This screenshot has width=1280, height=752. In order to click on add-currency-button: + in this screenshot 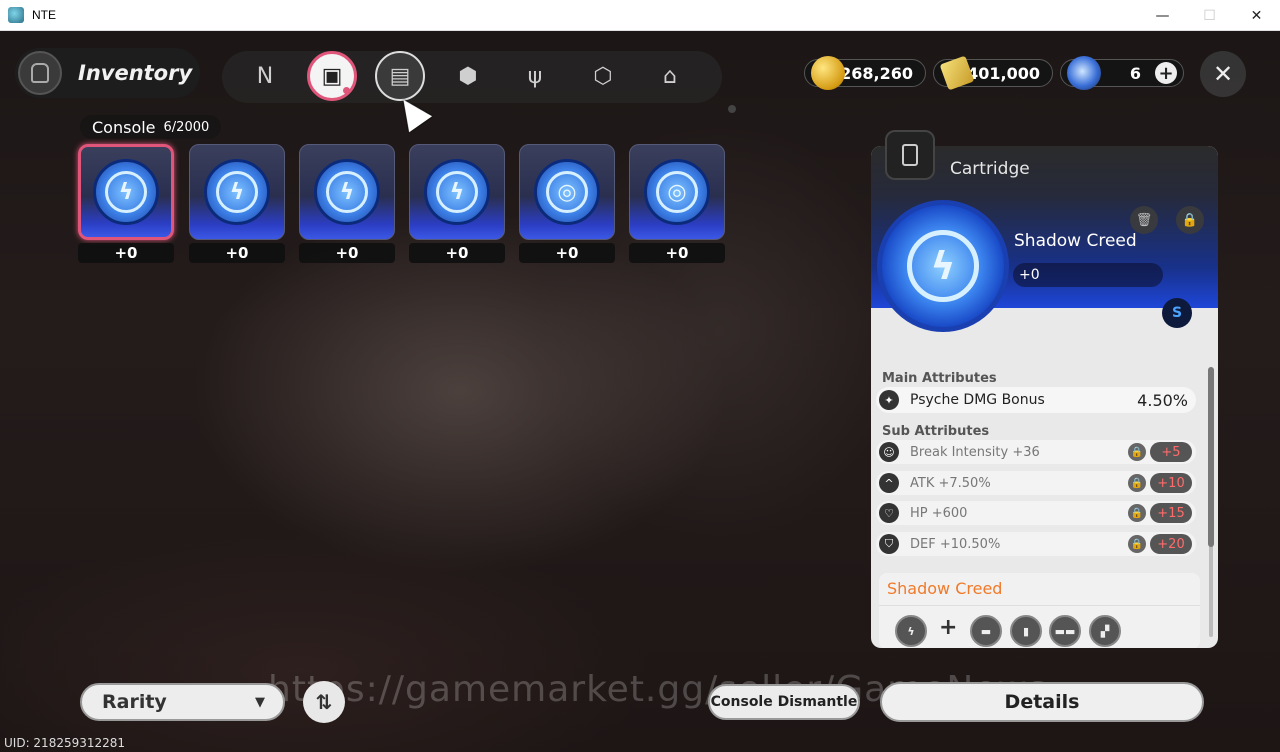, I will do `click(1166, 73)`.